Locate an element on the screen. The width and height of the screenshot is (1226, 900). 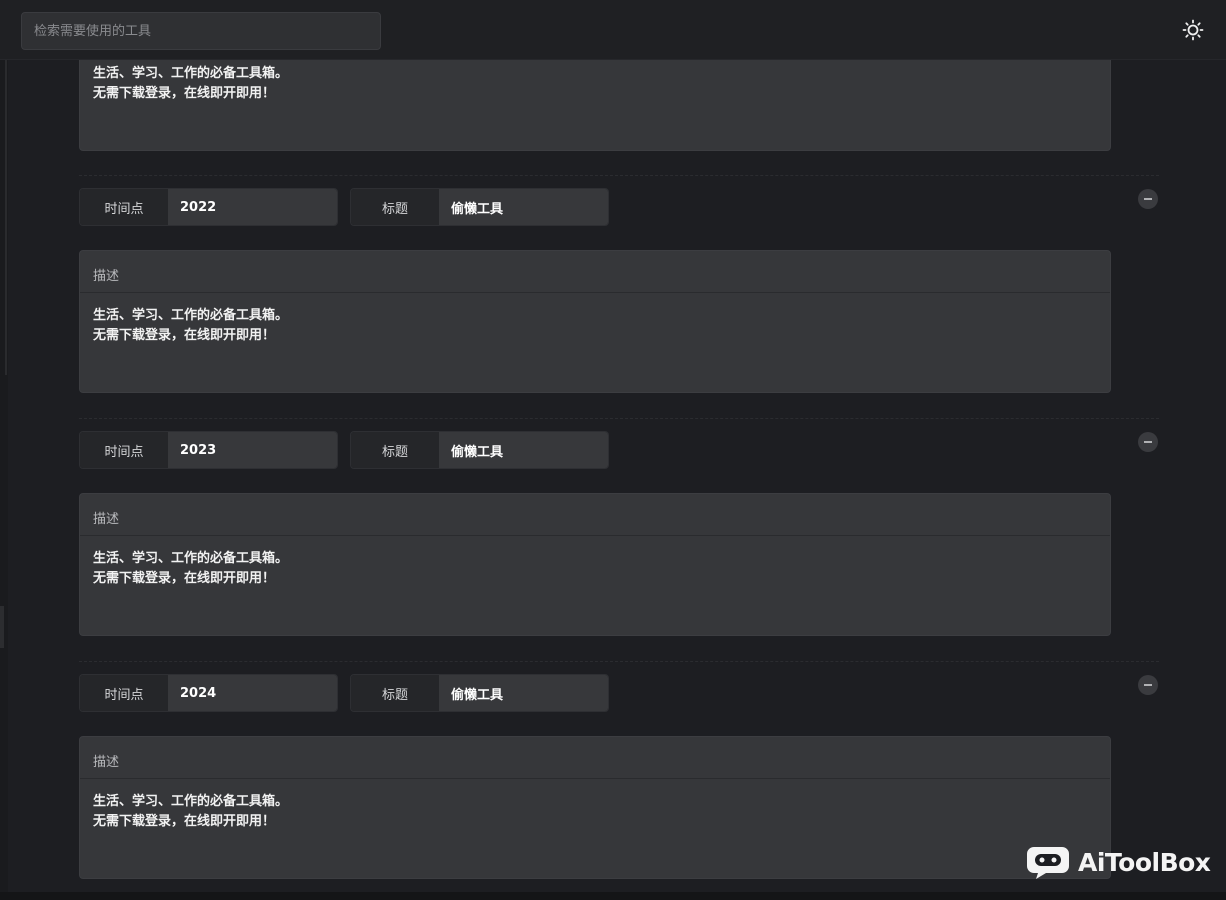
top-bar is located at coordinates (613, 30).